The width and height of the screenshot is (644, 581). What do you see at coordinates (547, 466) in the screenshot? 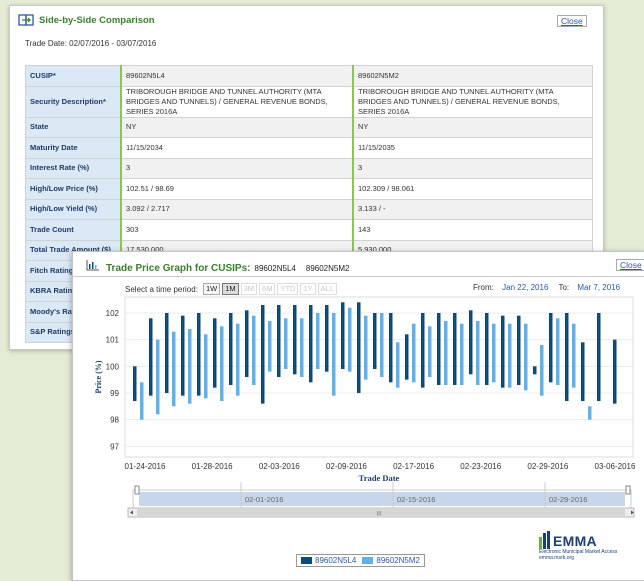
I see `x-tick-label: 02-29-2016` at bounding box center [547, 466].